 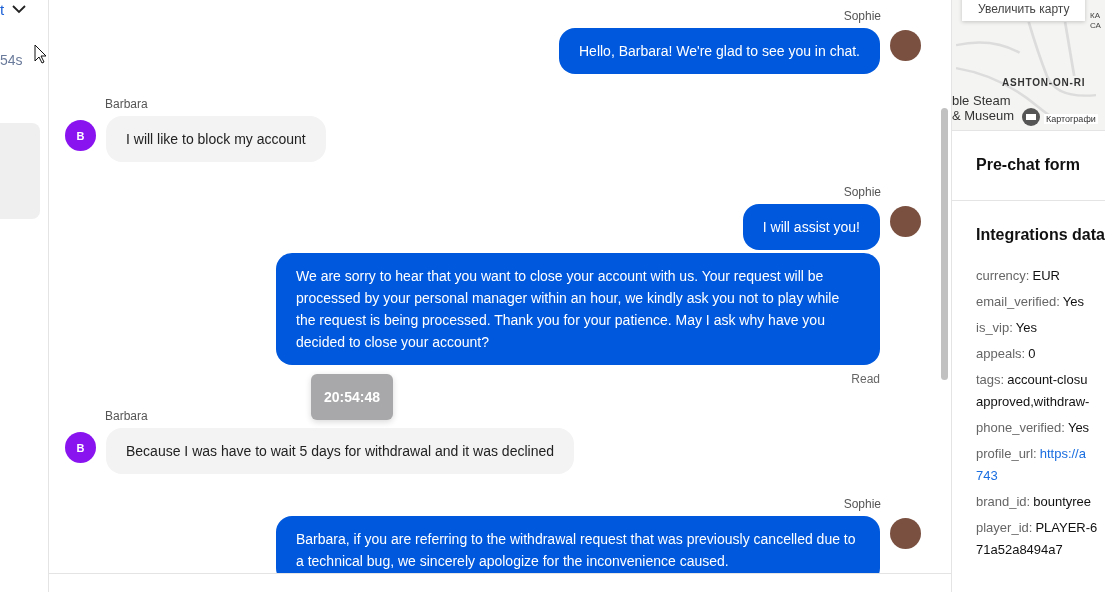 What do you see at coordinates (1028, 164) in the screenshot?
I see `section-title: Pre-chat form` at bounding box center [1028, 164].